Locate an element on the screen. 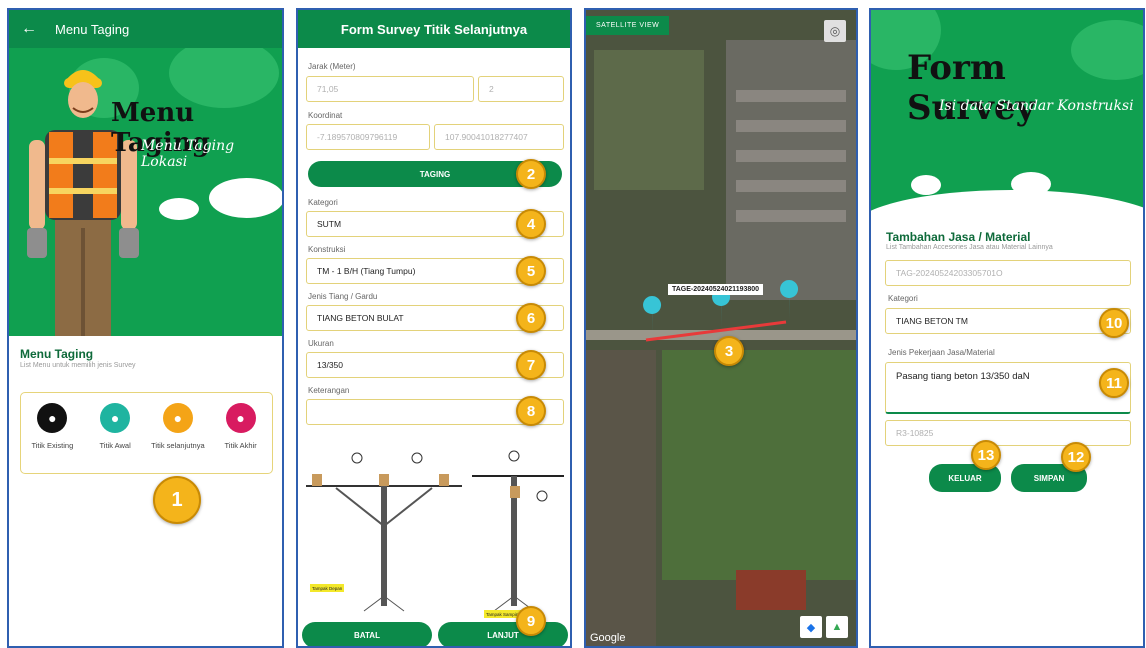 The height and width of the screenshot is (648, 1146). menu-banner: Menu Taging Menu Taging Lokasi is located at coordinates (145, 192).